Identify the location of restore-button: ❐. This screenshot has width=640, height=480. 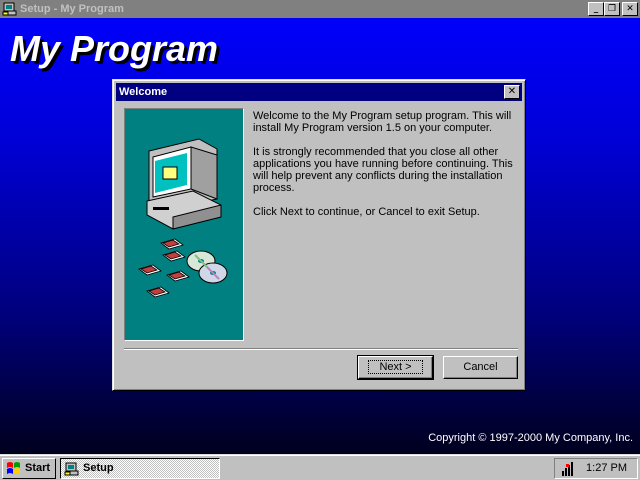
(612, 9).